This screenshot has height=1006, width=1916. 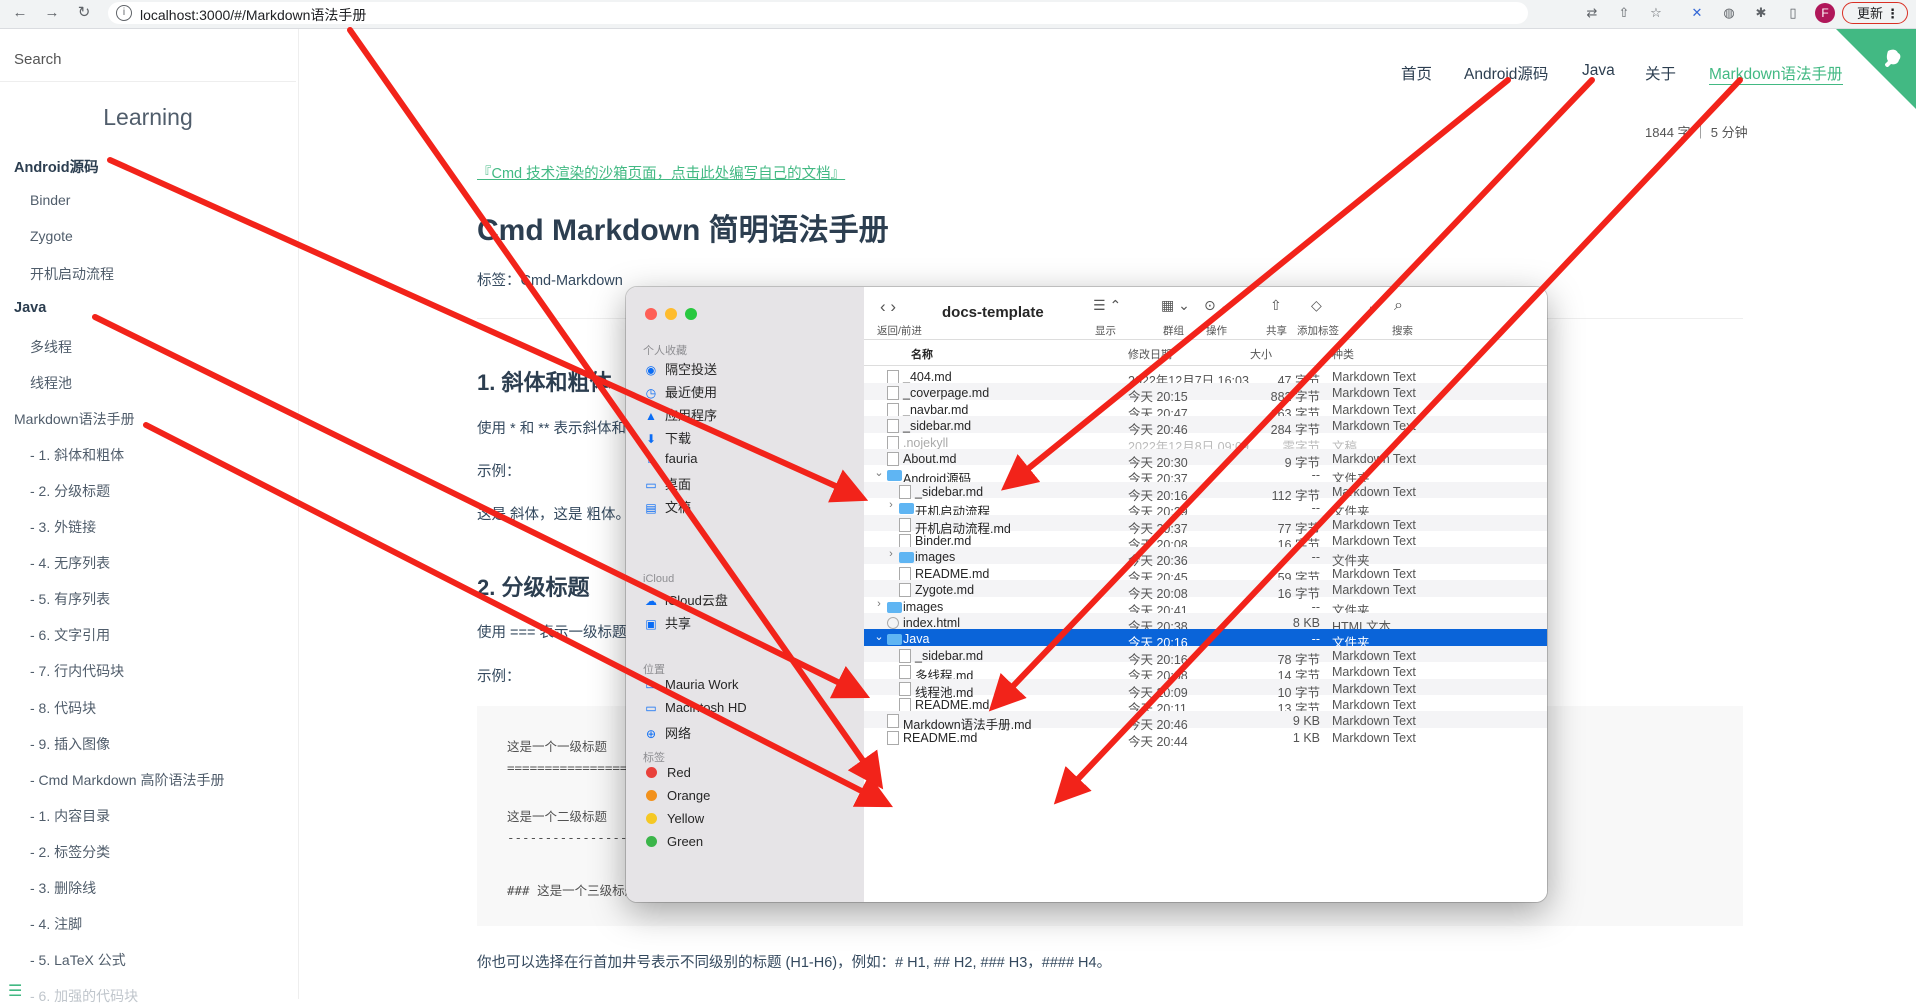 What do you see at coordinates (1343, 354) in the screenshot?
I see `column-kind: 种类` at bounding box center [1343, 354].